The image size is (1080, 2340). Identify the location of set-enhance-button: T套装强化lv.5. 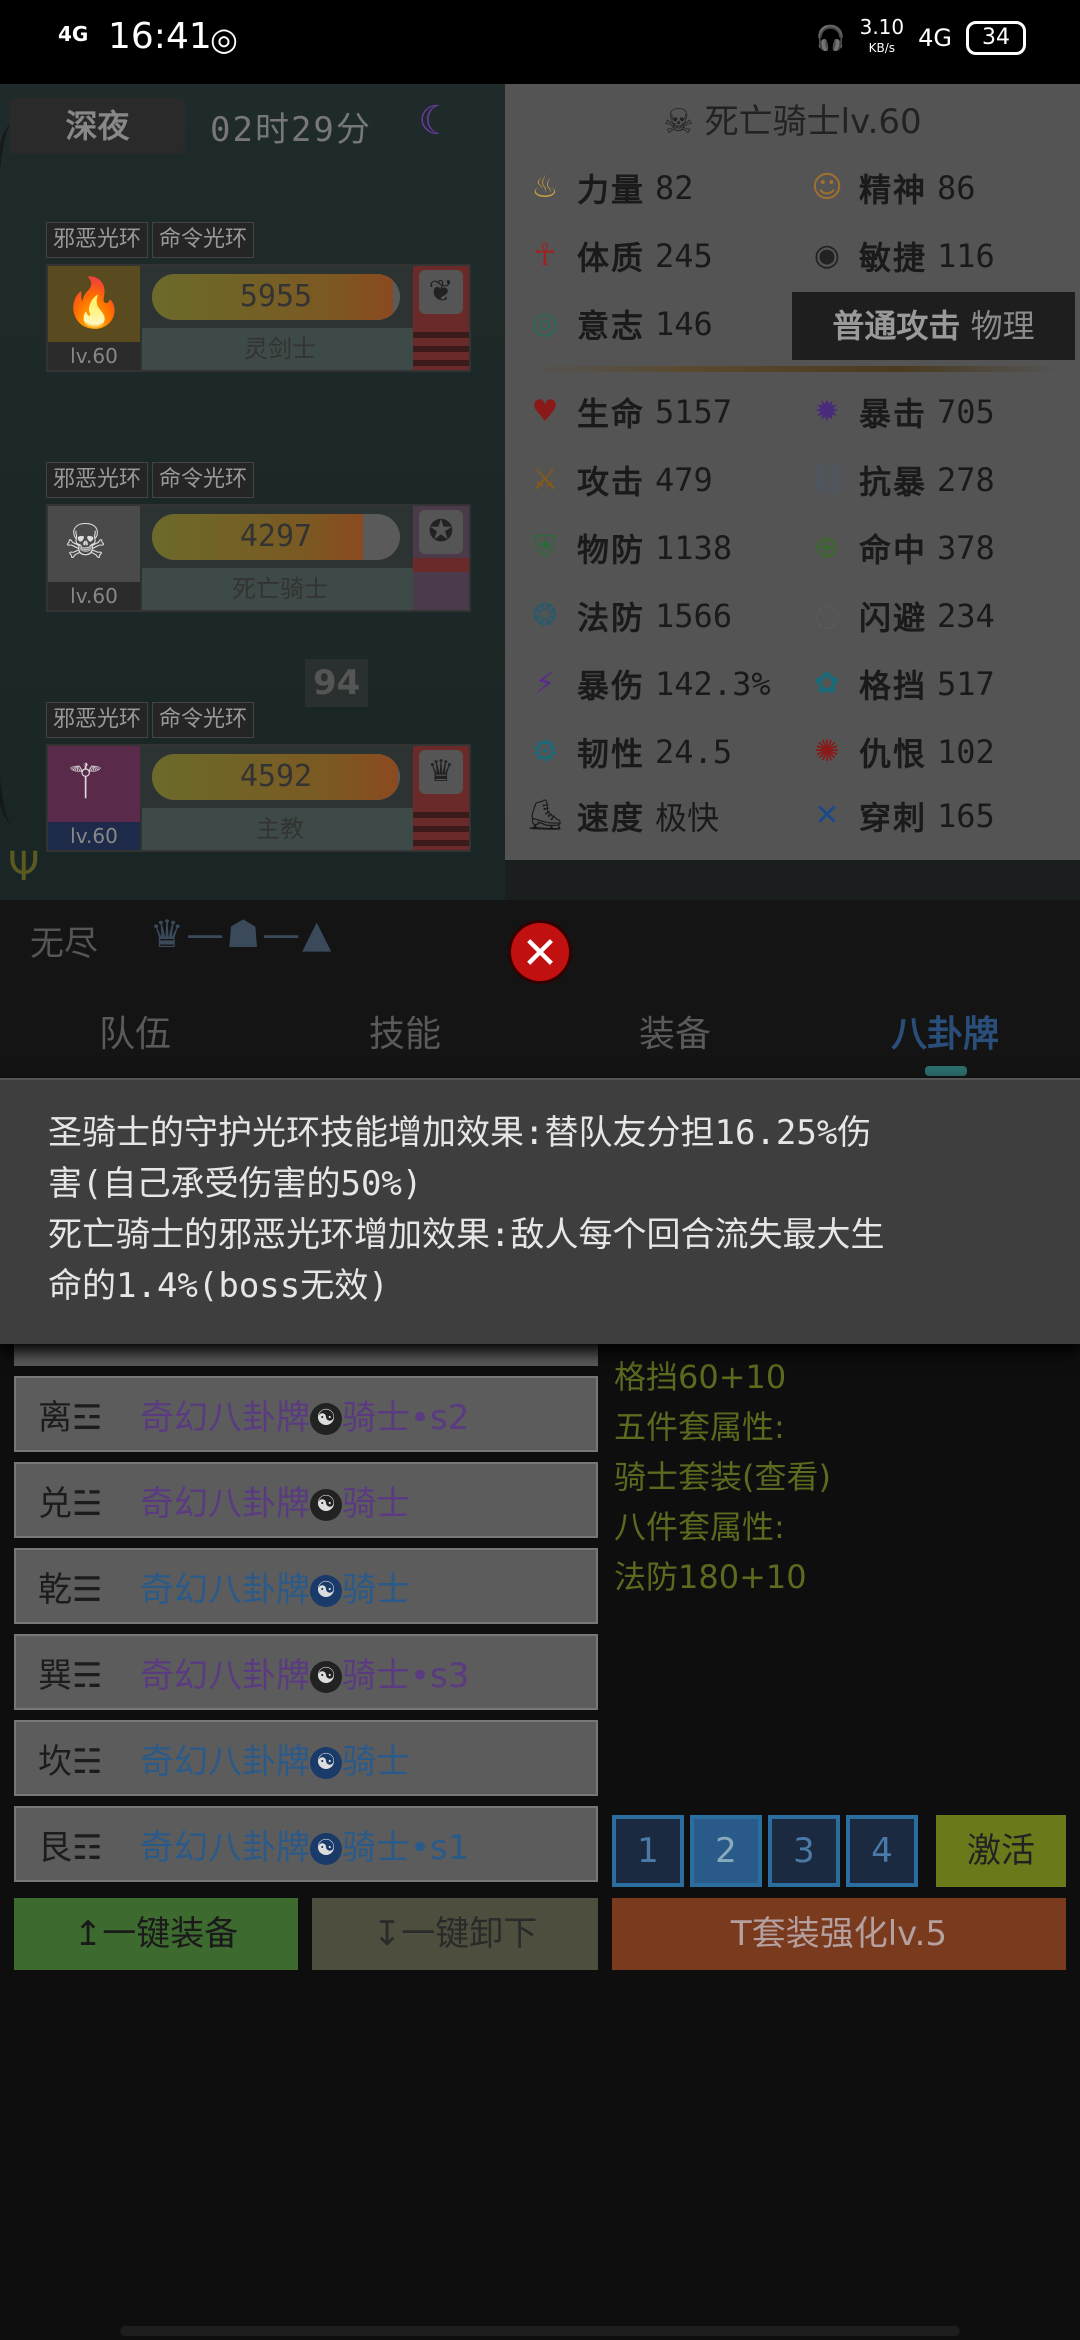
(839, 1934).